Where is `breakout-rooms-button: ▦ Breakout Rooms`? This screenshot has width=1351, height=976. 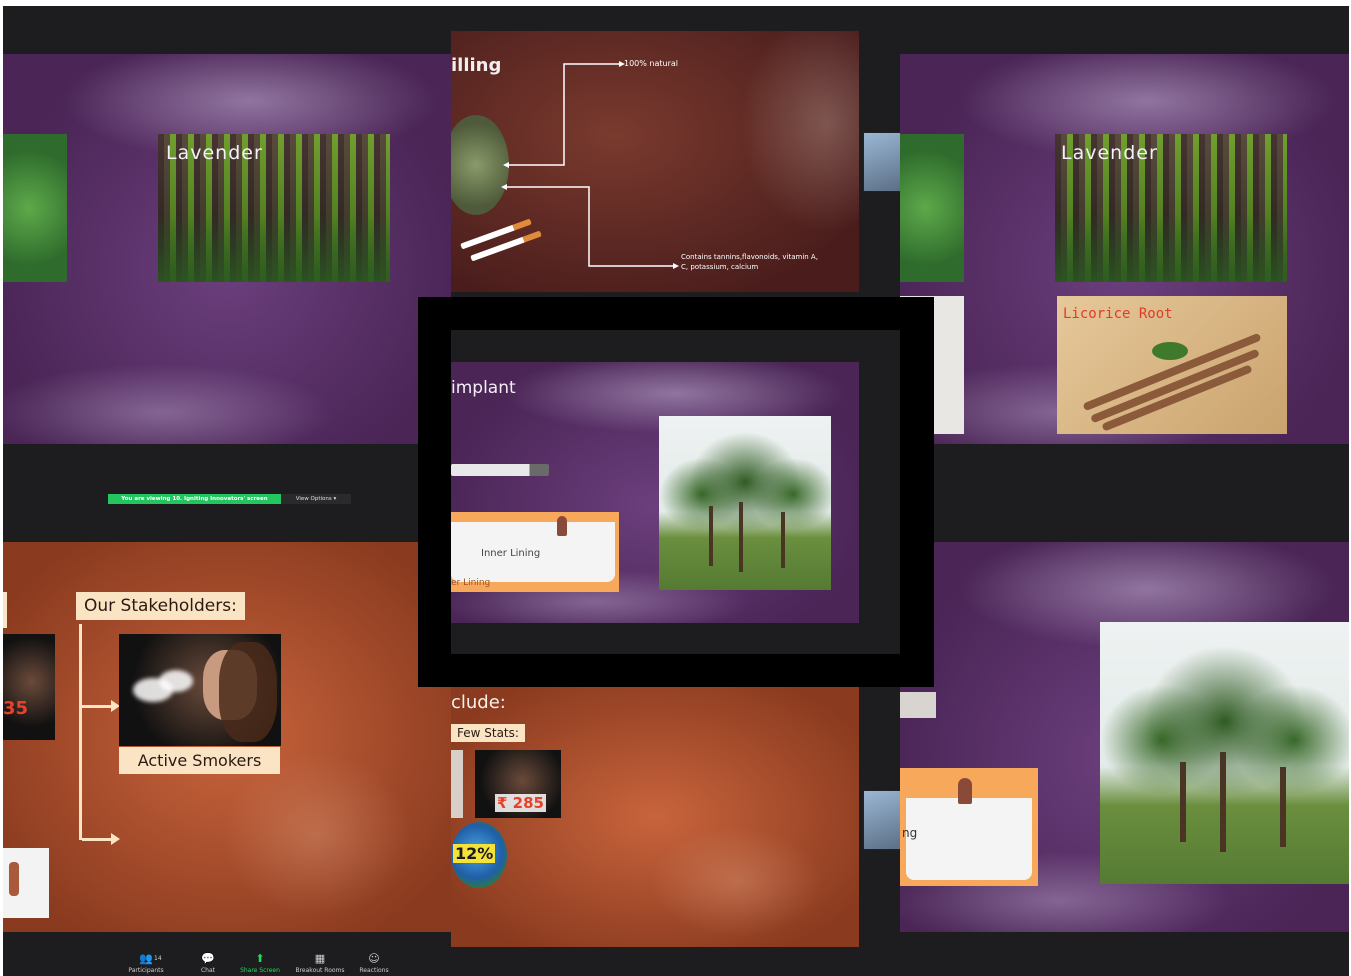
breakout-rooms-button: ▦ Breakout Rooms is located at coordinates (320, 963).